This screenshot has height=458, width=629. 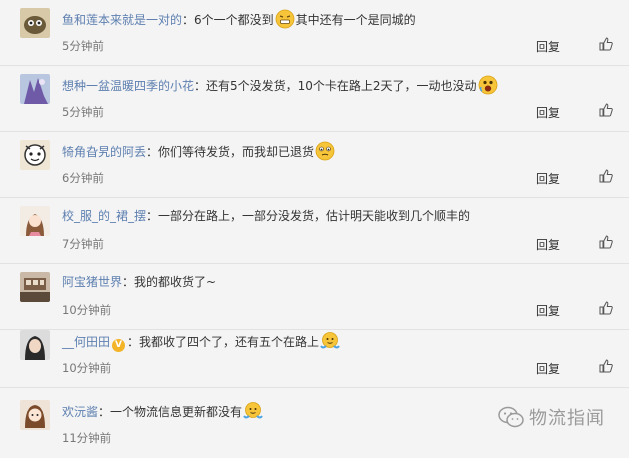 I want to click on comment-text: ：6个一个都没到, so click(x=228, y=20).